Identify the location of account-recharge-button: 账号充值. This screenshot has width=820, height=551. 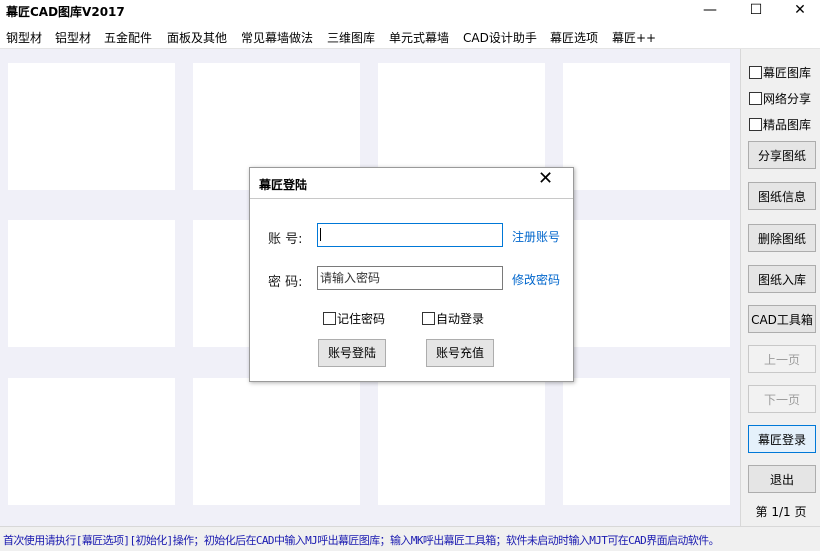
(460, 353).